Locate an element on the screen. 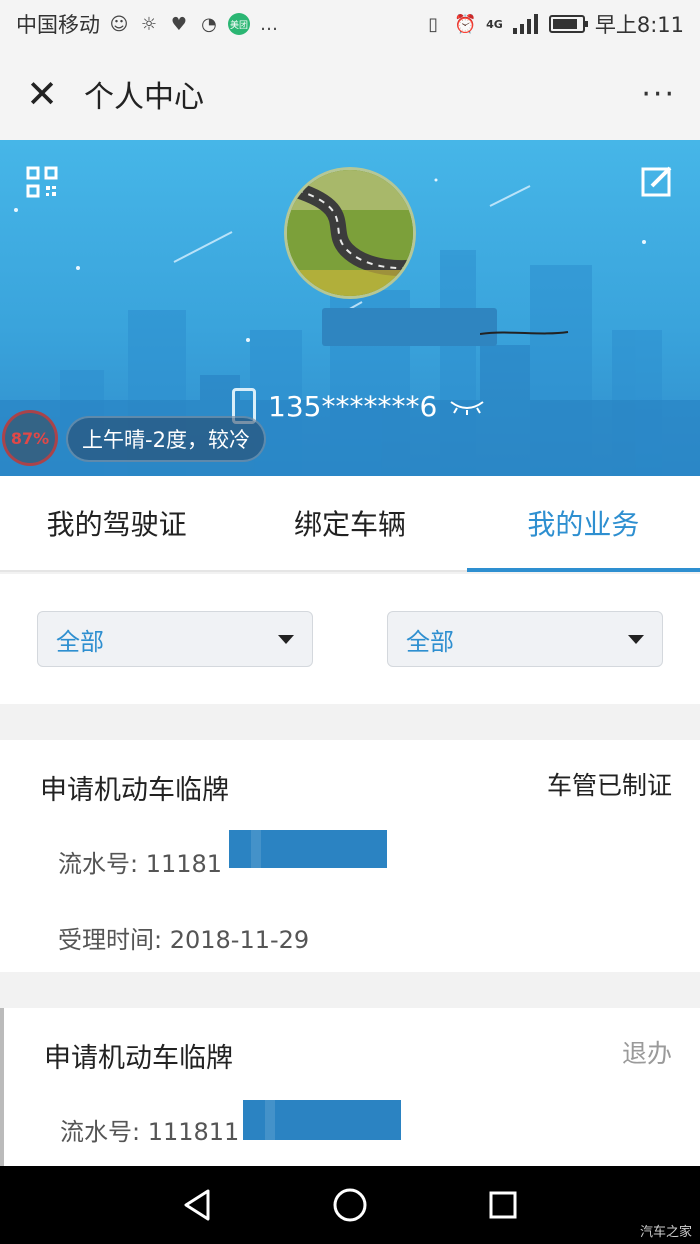 The width and height of the screenshot is (700, 1244). eye-closed-icon is located at coordinates (467, 406).